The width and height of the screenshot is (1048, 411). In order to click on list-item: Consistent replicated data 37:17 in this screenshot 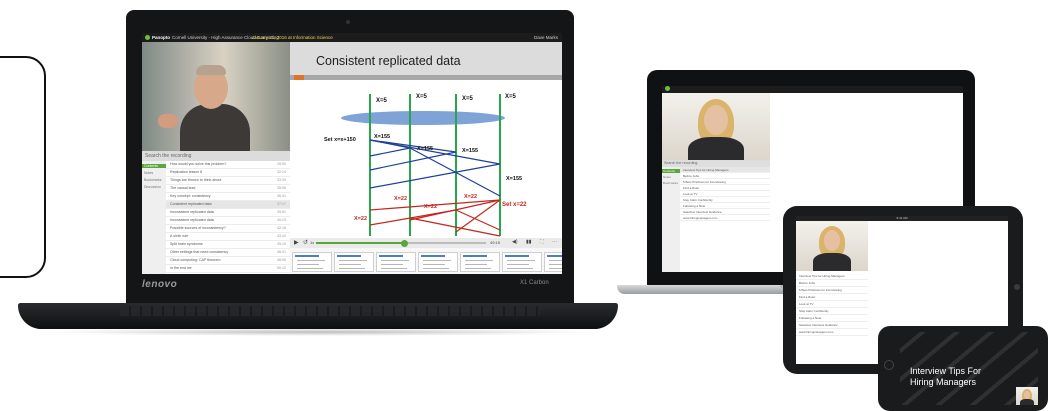, I will do `click(228, 205)`.